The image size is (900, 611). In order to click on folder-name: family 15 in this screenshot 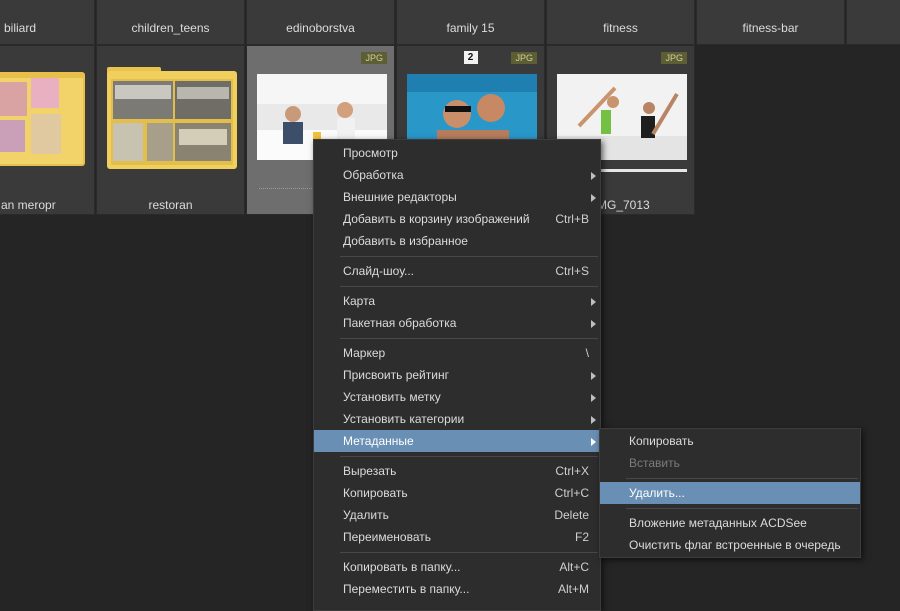, I will do `click(470, 28)`.